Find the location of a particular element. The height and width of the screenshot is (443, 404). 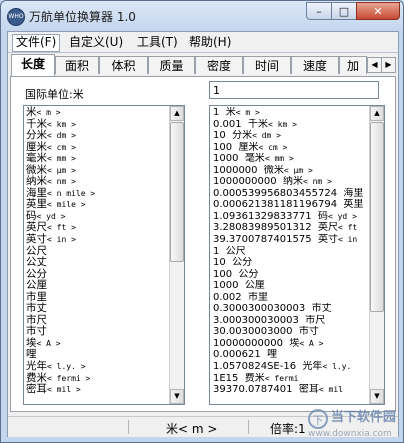

value-input is located at coordinates (283, 90).